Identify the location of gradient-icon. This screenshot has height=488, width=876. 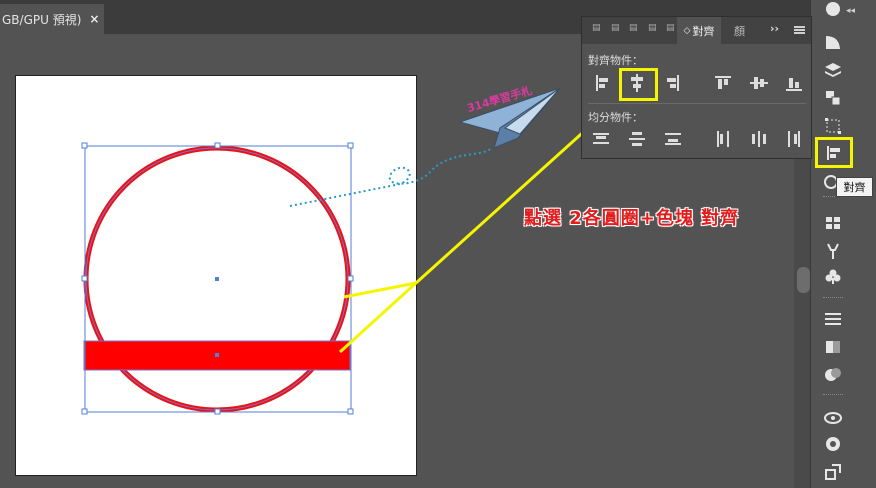
(833, 347).